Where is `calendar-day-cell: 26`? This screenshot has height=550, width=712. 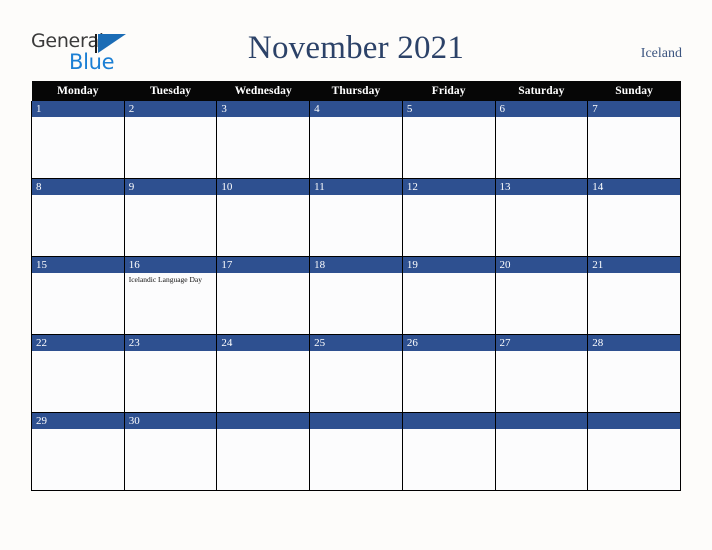
calendar-day-cell: 26 is located at coordinates (448, 373).